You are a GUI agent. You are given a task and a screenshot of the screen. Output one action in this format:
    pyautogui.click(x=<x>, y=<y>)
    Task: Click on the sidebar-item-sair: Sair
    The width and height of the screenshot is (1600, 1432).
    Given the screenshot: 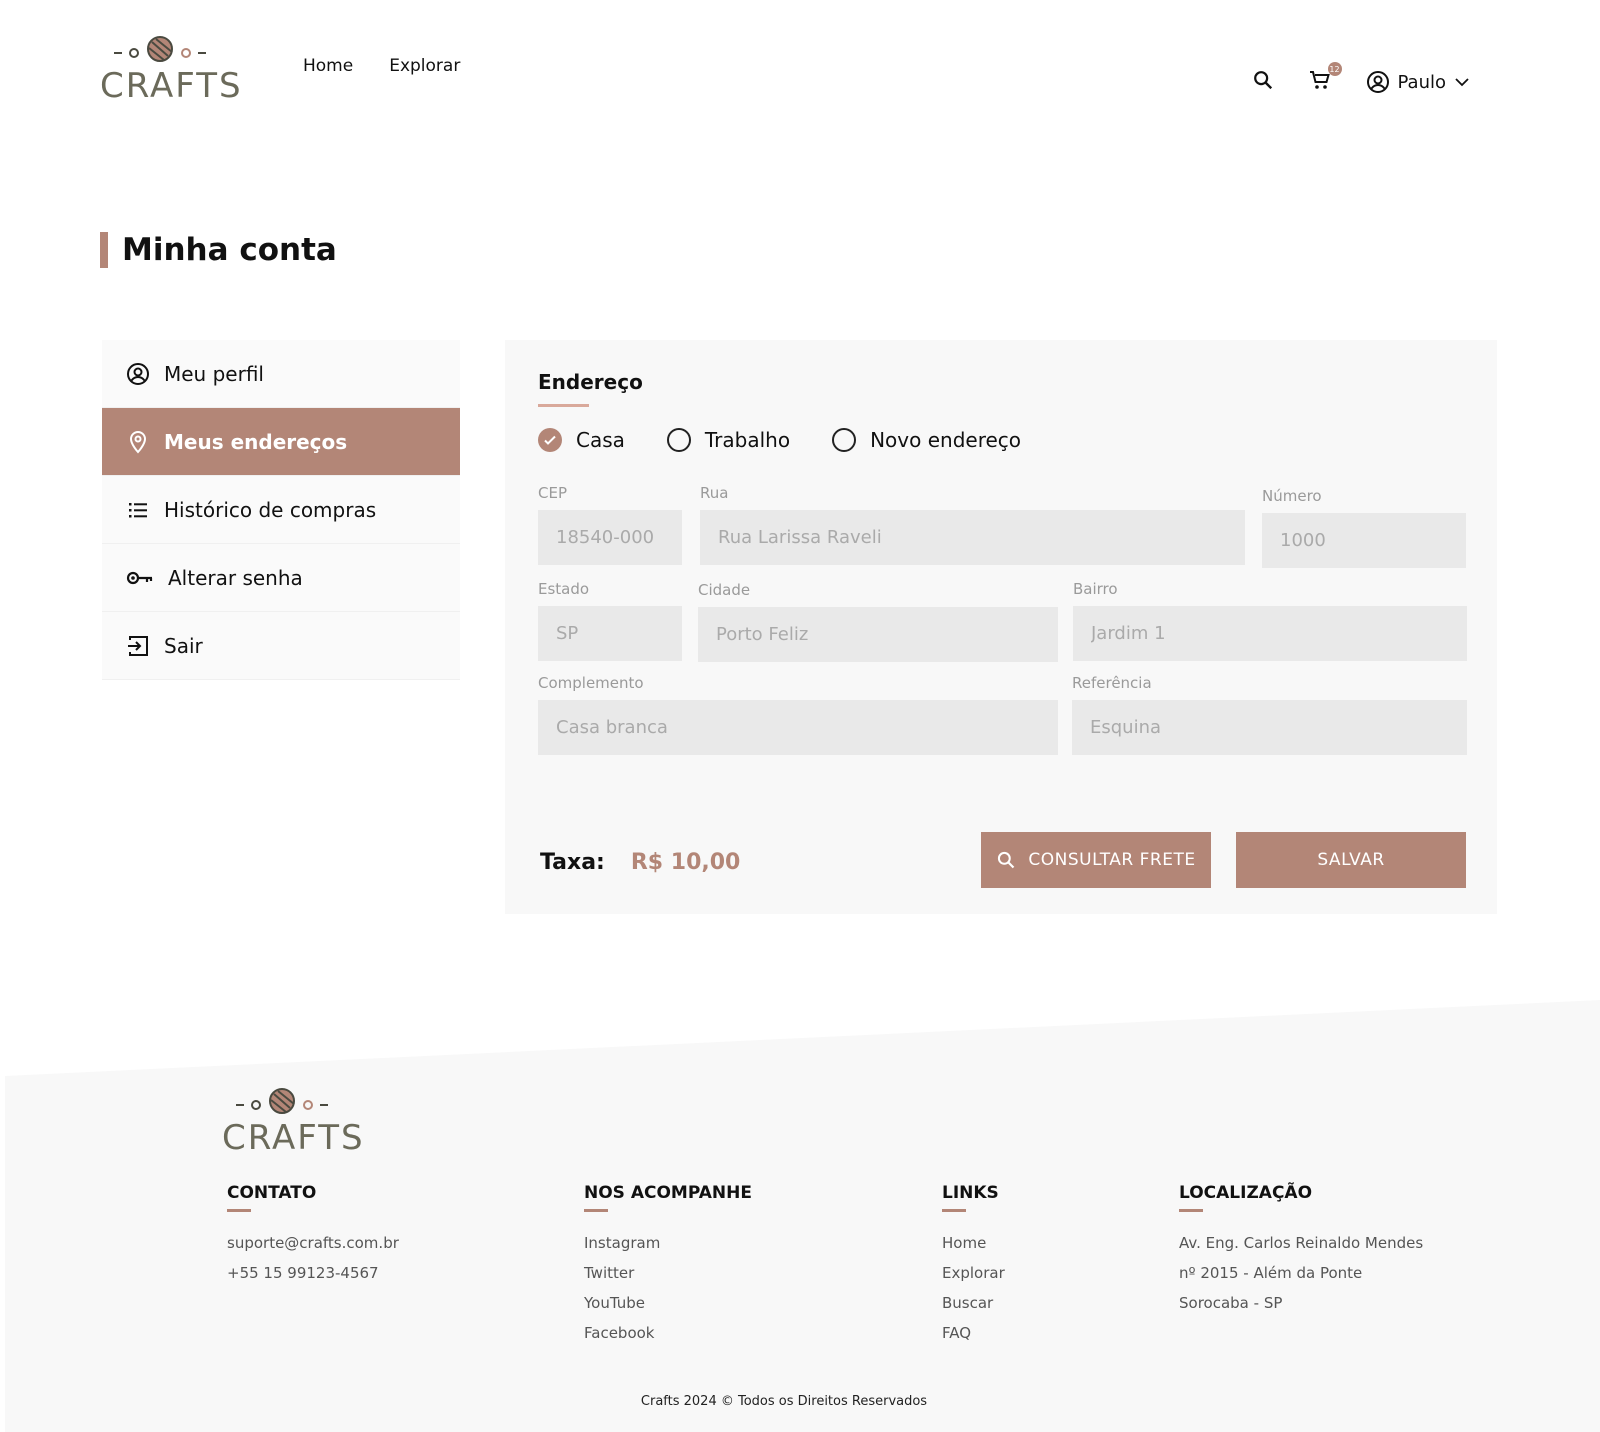 What is the action you would take?
    pyautogui.click(x=281, y=646)
    